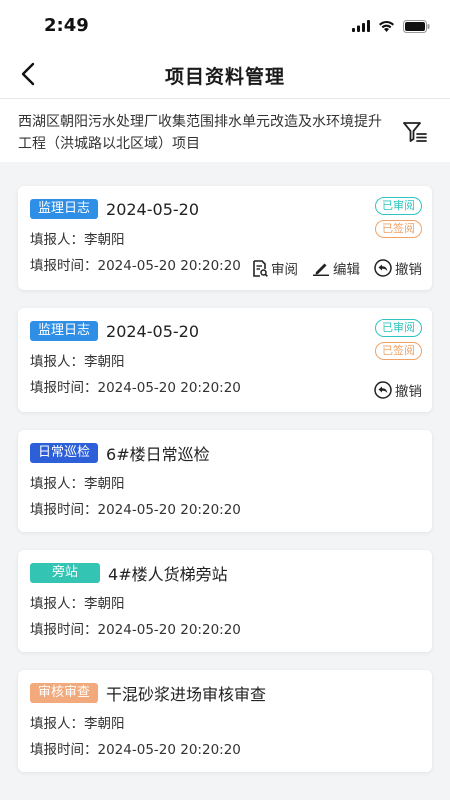 This screenshot has width=450, height=800. I want to click on battery-icon, so click(416, 26).